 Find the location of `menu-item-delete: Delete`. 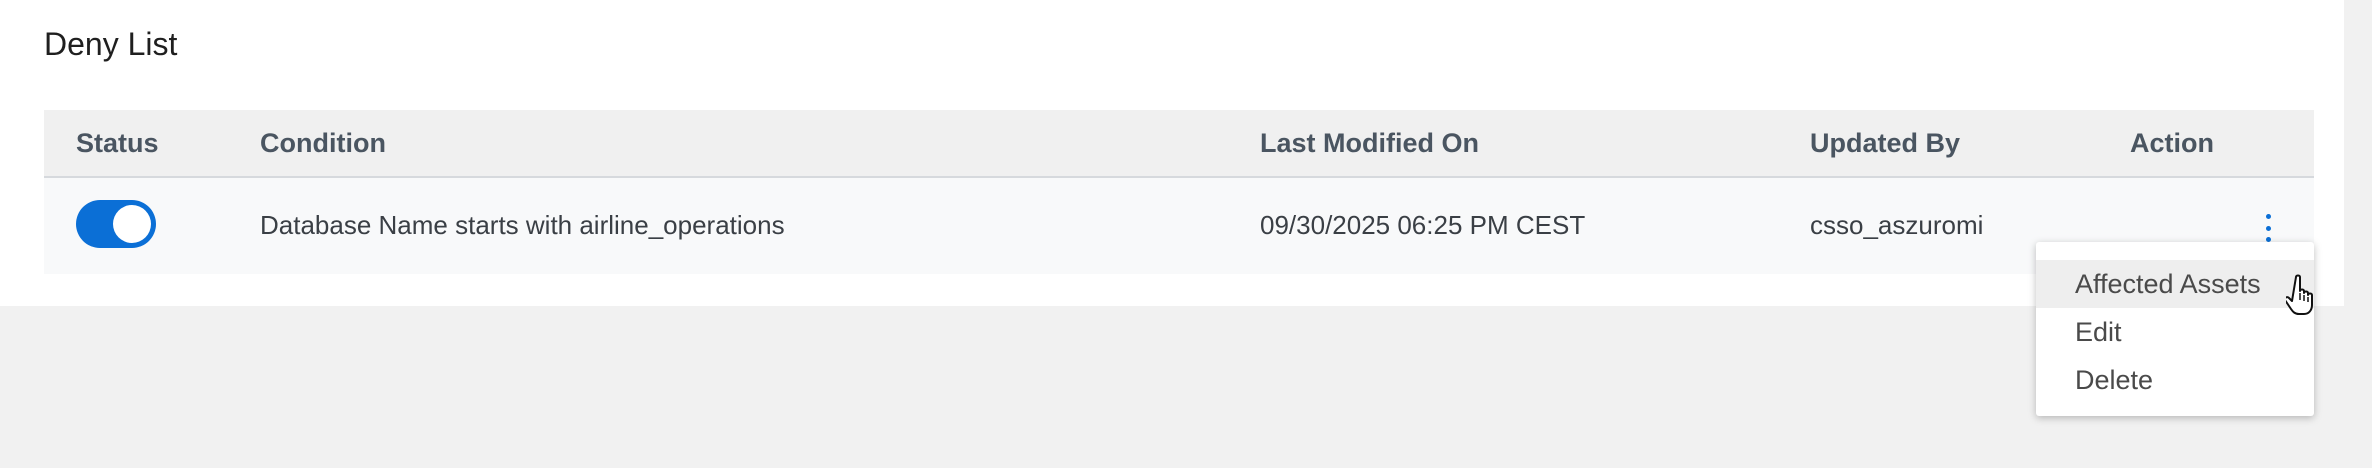

menu-item-delete: Delete is located at coordinates (2175, 380).